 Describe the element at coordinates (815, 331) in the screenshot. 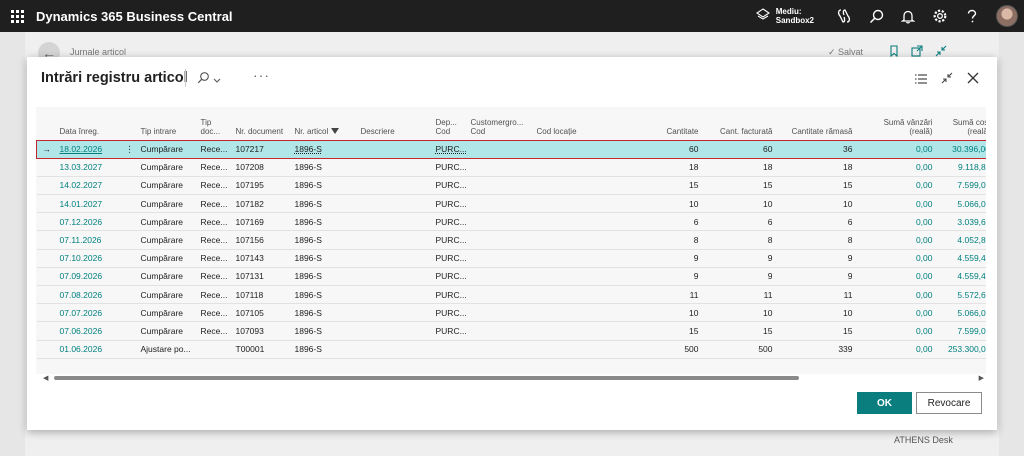

I see `cell-remqty: 15` at that location.